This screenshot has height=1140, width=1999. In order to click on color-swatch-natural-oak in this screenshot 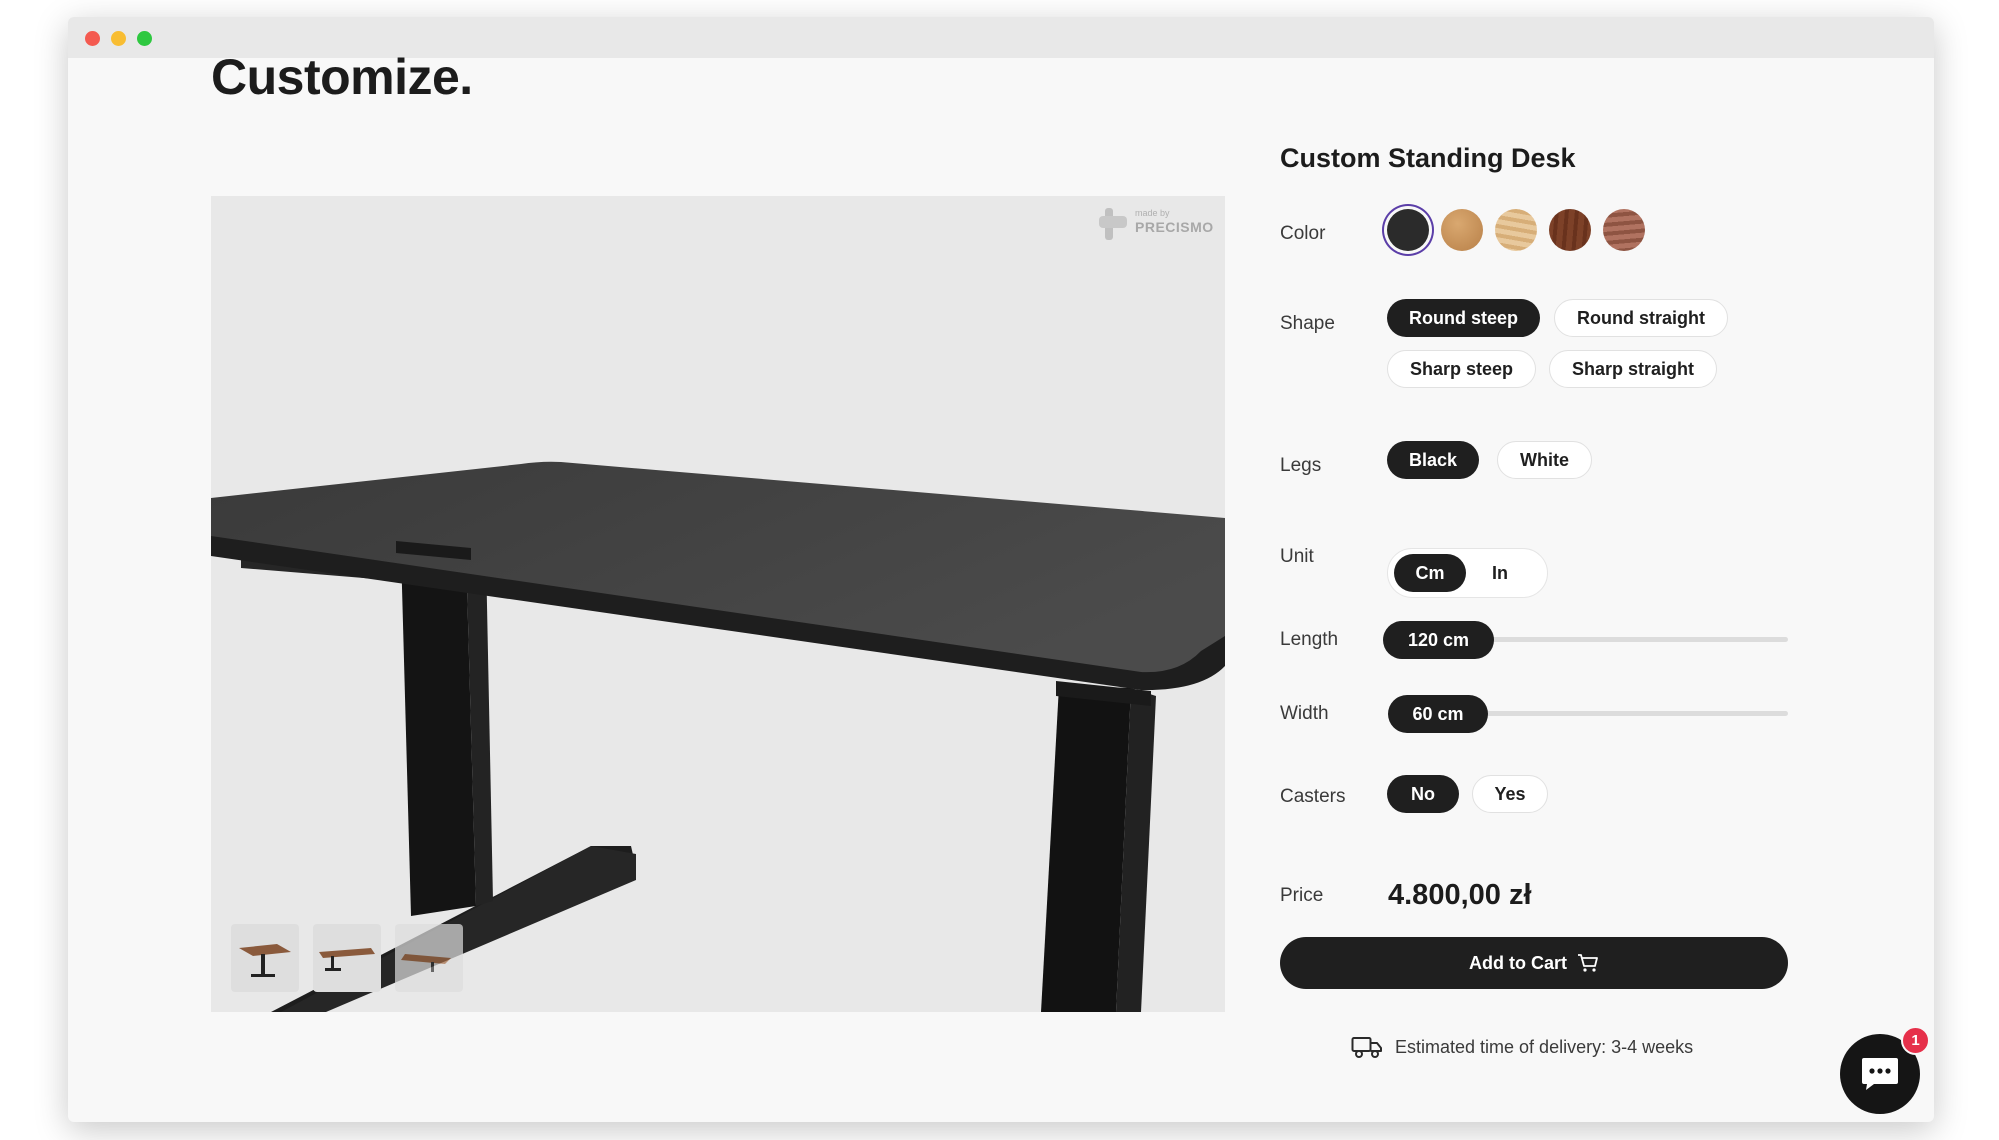, I will do `click(1516, 230)`.